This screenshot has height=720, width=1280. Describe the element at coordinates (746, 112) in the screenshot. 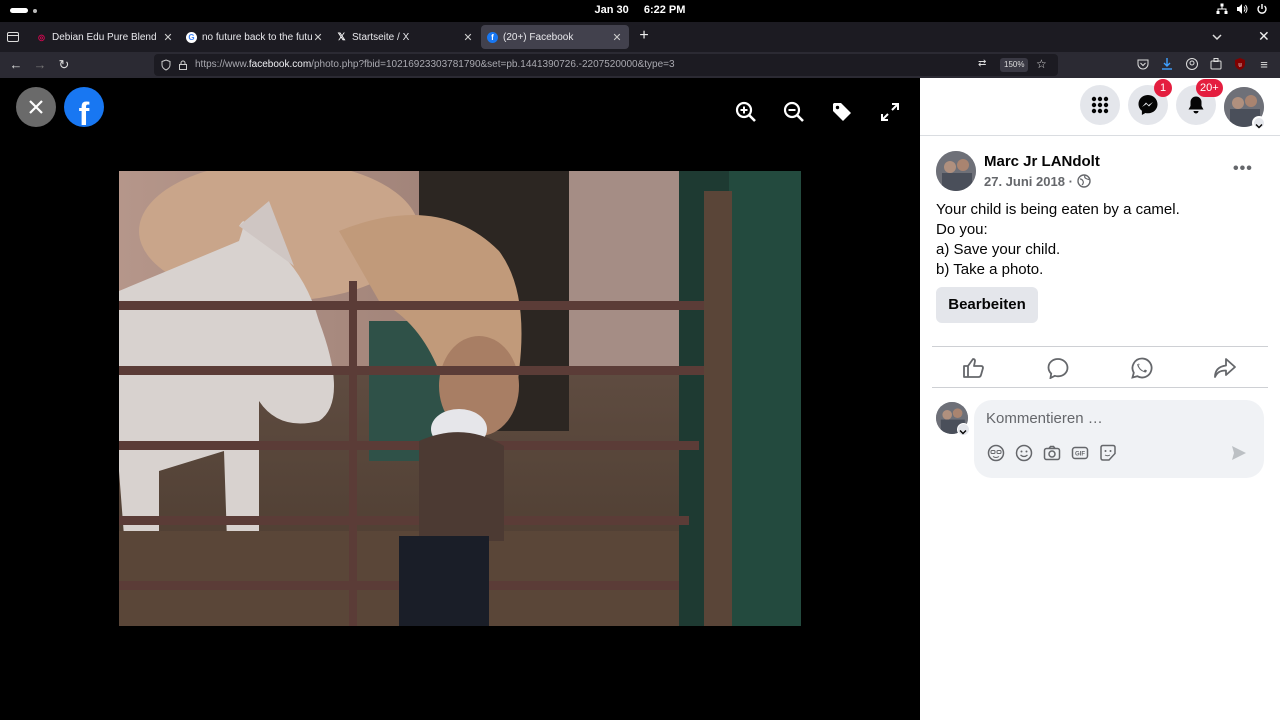

I see `zoom-in-icon` at that location.